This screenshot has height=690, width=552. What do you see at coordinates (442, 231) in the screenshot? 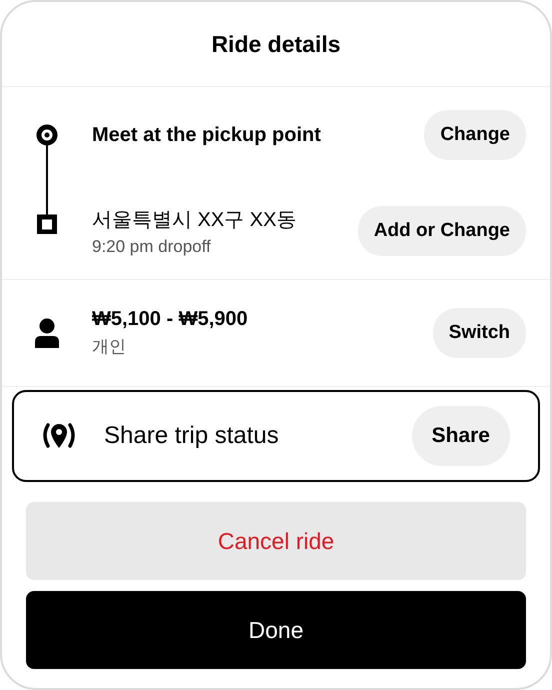
I see `change-dropoff-button: Add or Change` at bounding box center [442, 231].